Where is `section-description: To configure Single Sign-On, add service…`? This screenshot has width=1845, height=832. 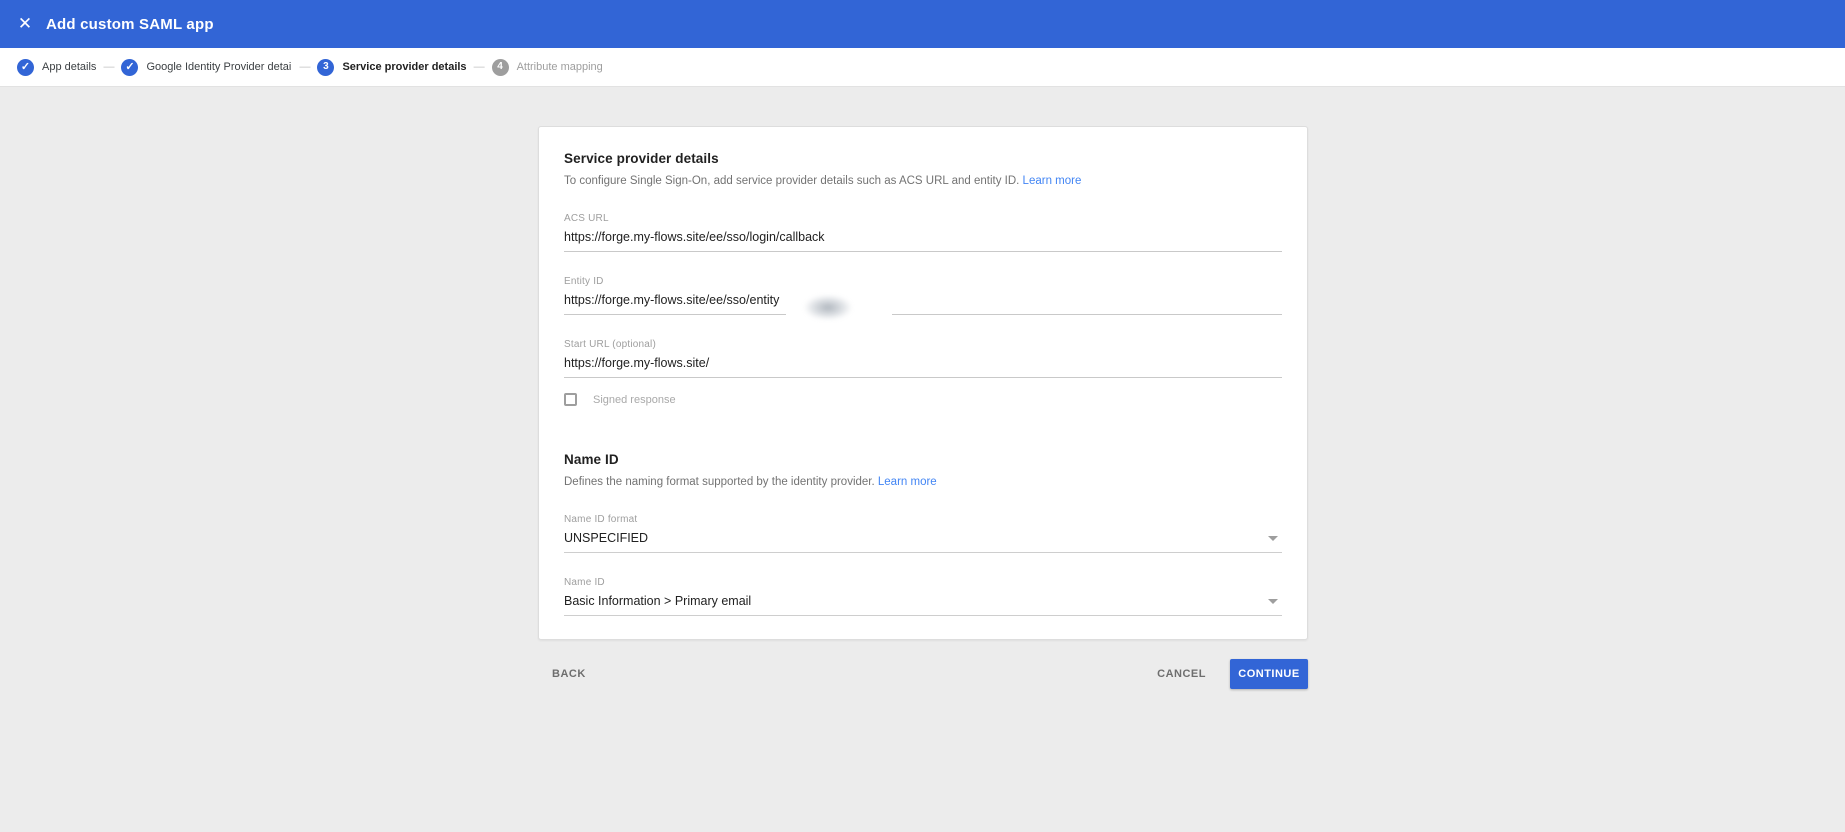 section-description: To configure Single Sign-On, add service… is located at coordinates (823, 181).